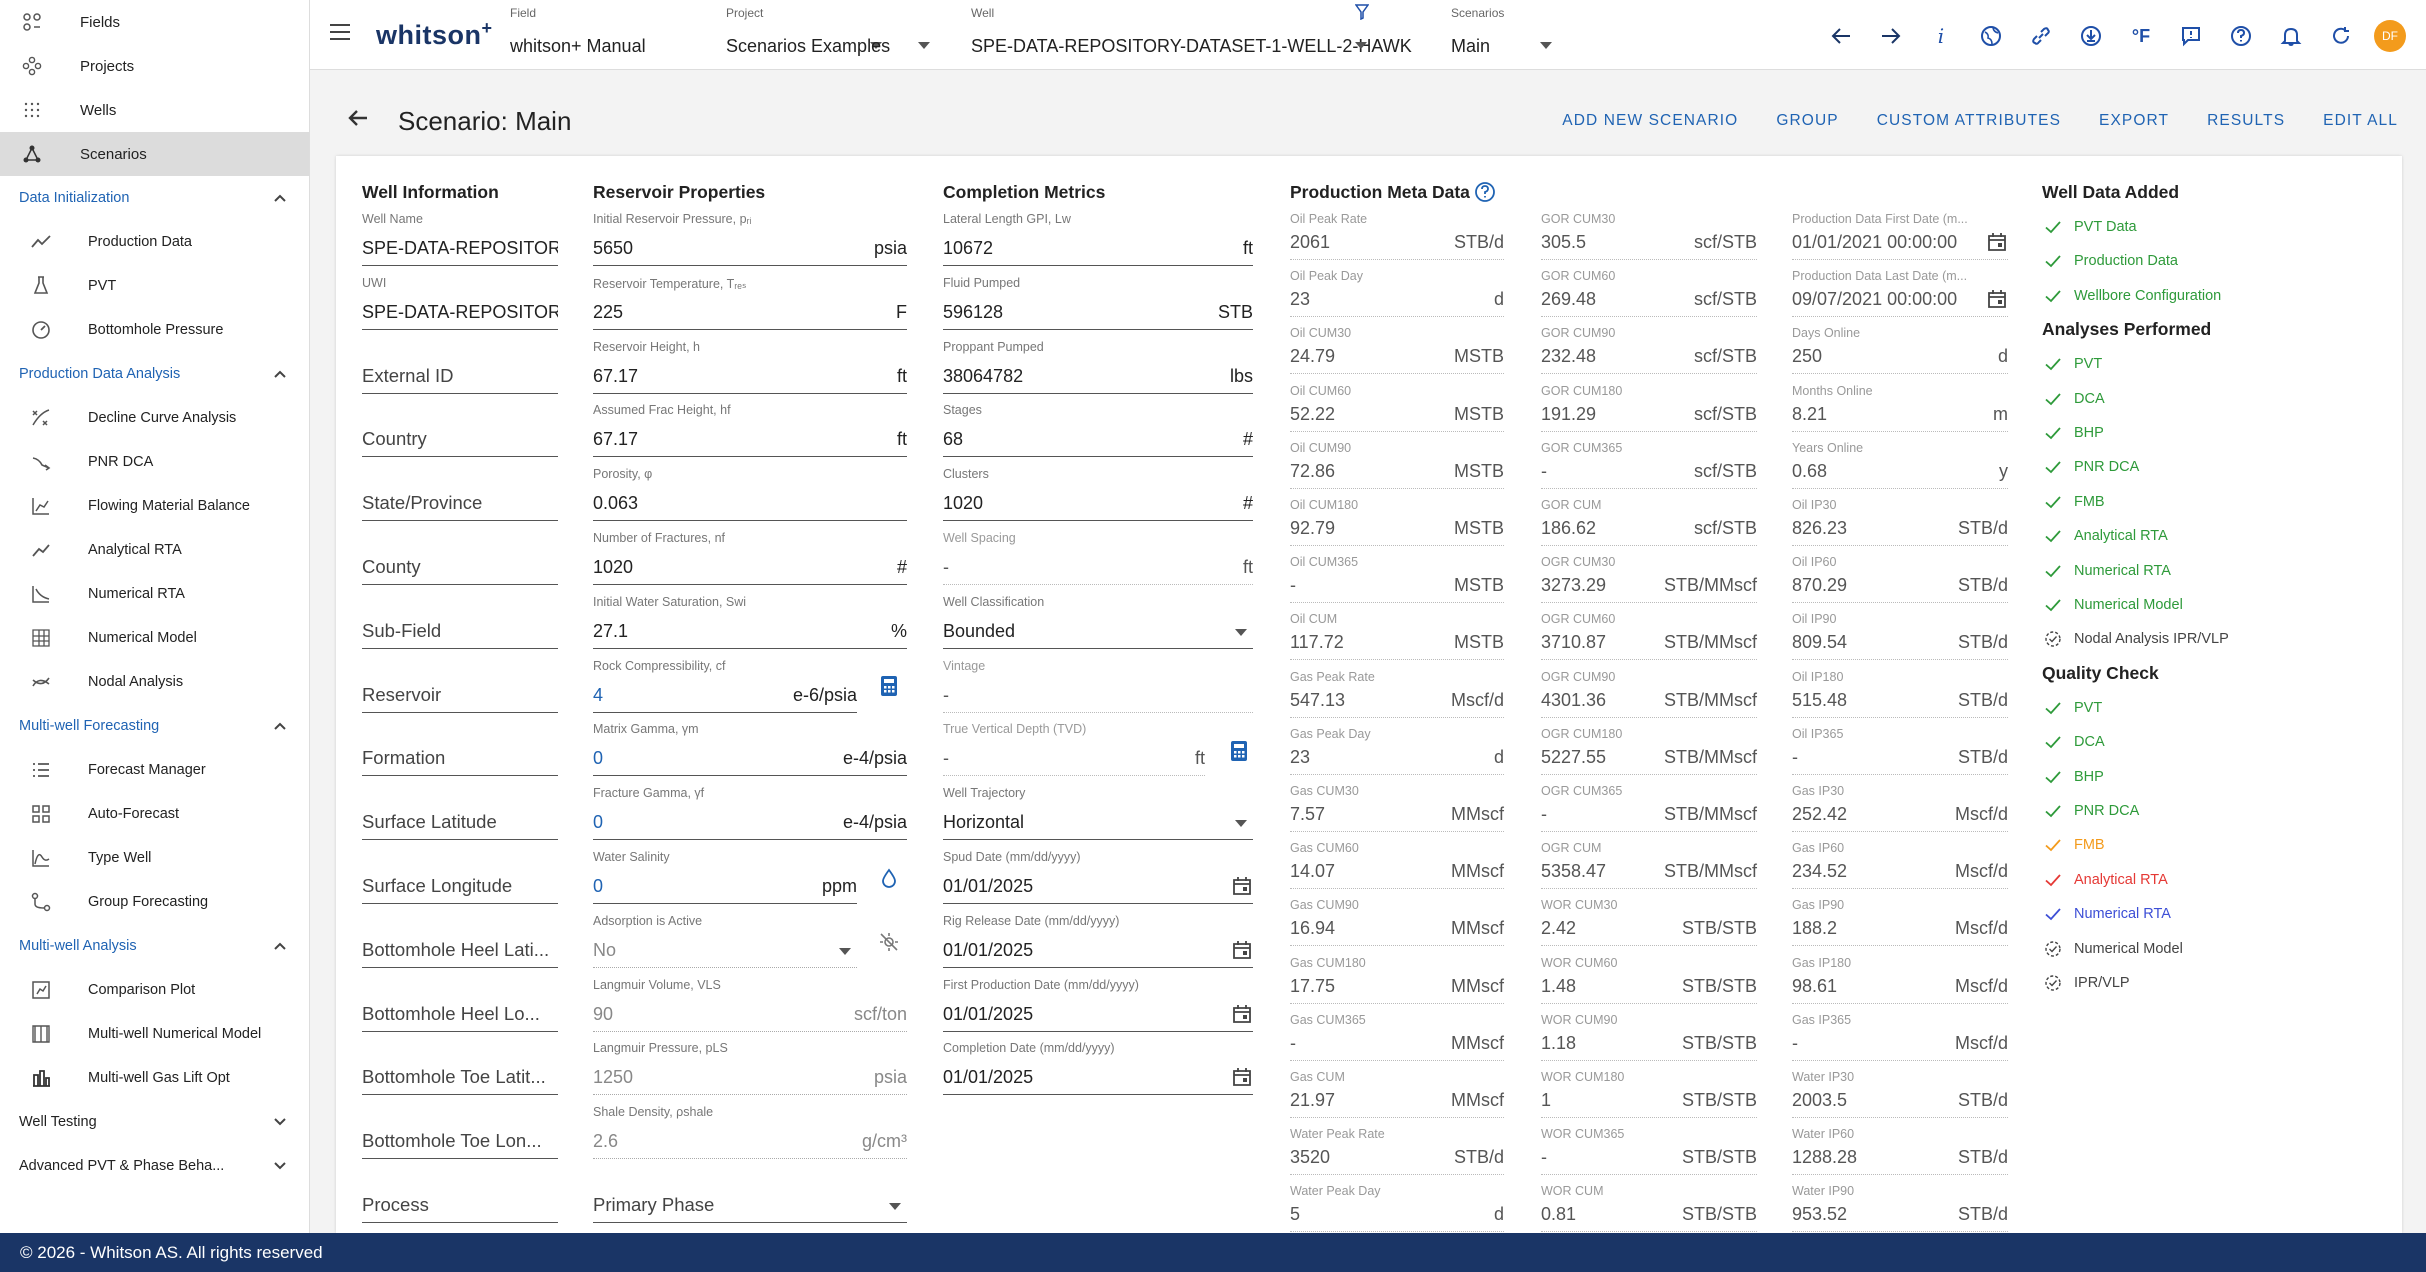 The width and height of the screenshot is (2426, 1272). What do you see at coordinates (1841, 36) in the screenshot?
I see `arrow-left-icon` at bounding box center [1841, 36].